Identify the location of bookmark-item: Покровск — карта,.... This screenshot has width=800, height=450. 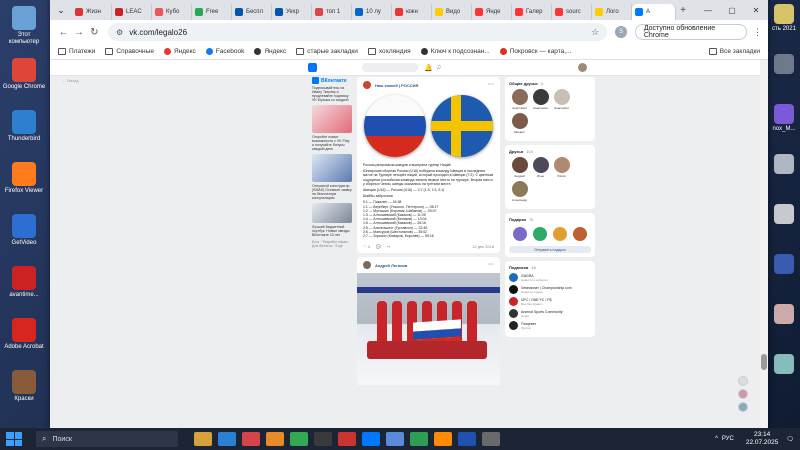
(535, 51).